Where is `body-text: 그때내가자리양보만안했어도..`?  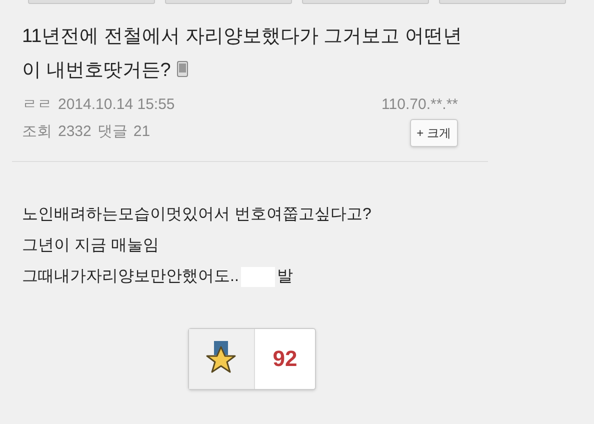 body-text: 그때내가자리양보만안했어도.. is located at coordinates (130, 276).